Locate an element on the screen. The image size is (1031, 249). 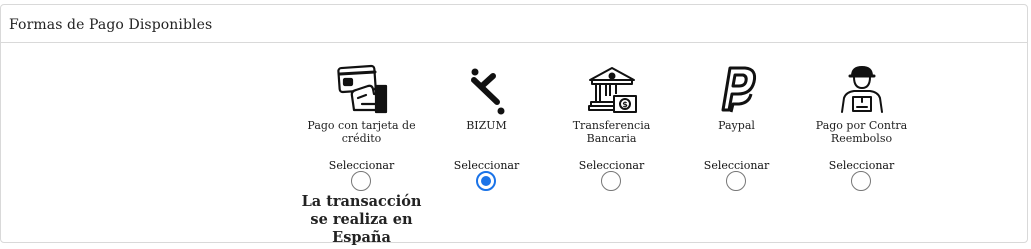
paypal-logo-icon is located at coordinates (737, 90).